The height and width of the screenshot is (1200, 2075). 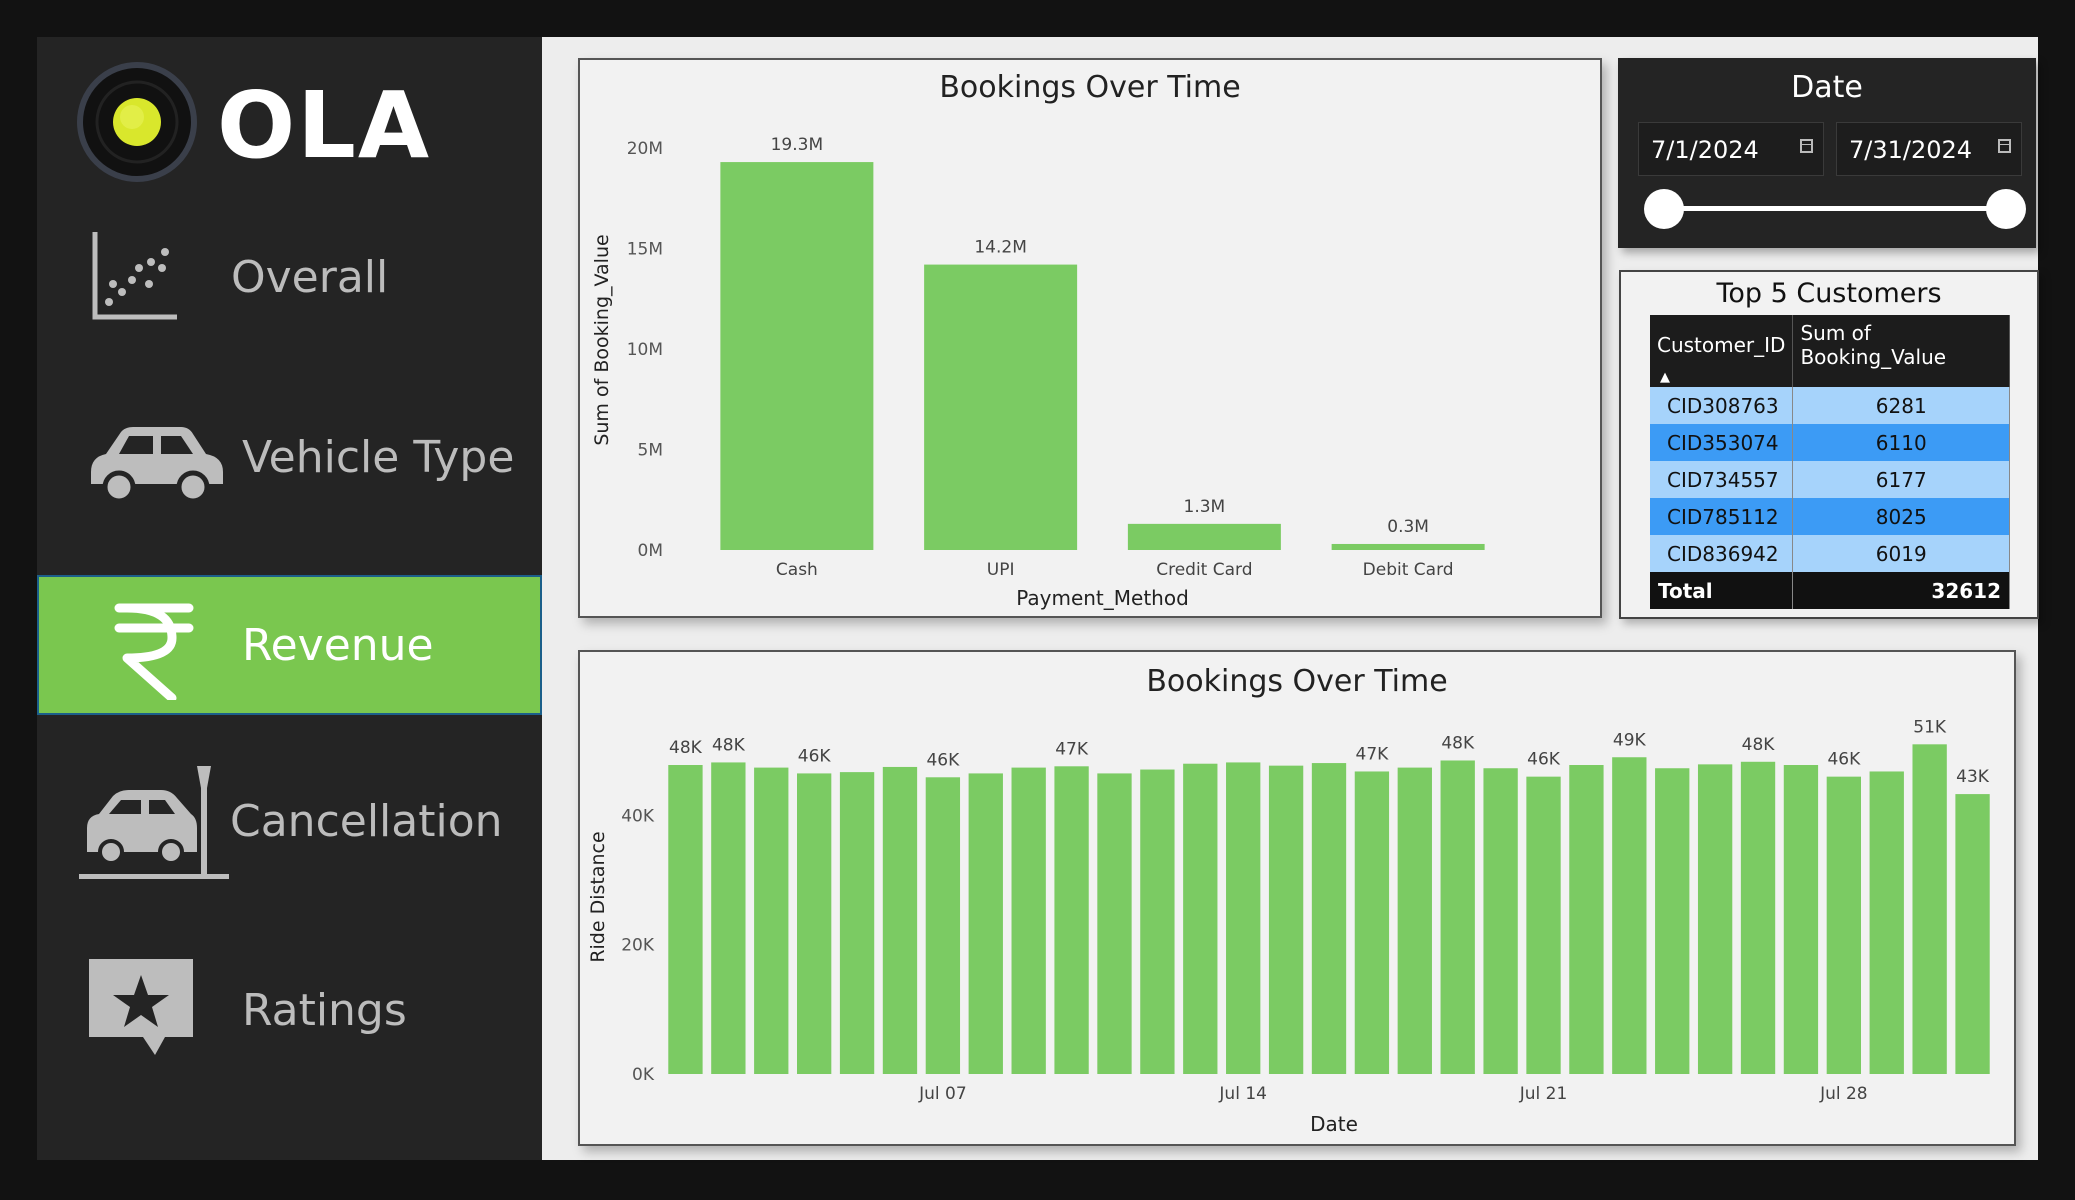 What do you see at coordinates (378, 457) in the screenshot?
I see `nav-label: Vehicle Type` at bounding box center [378, 457].